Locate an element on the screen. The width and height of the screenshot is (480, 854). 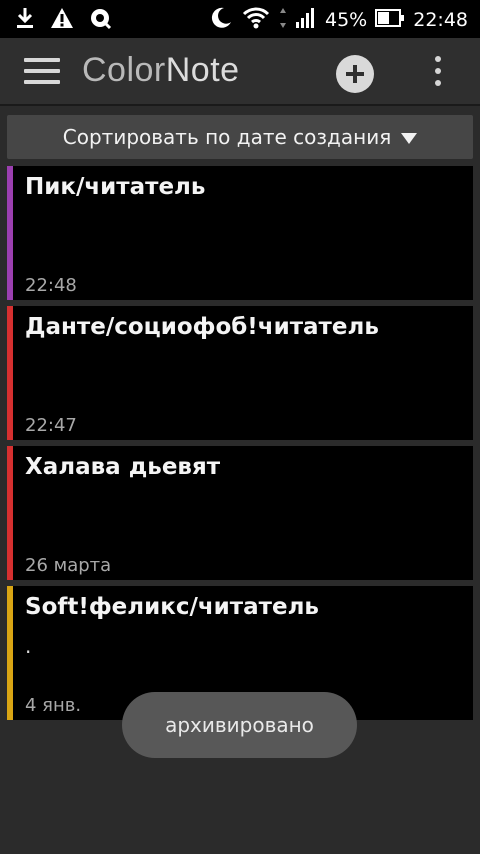
app-bar: ColorNote is located at coordinates (240, 72).